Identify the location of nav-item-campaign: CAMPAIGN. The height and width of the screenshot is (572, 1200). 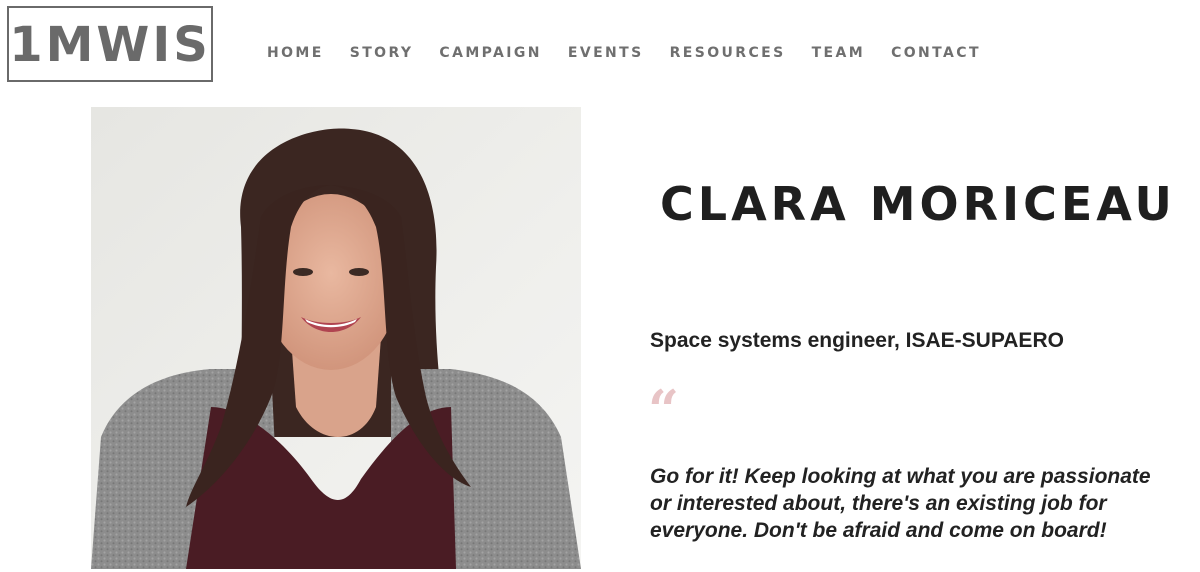
(490, 53).